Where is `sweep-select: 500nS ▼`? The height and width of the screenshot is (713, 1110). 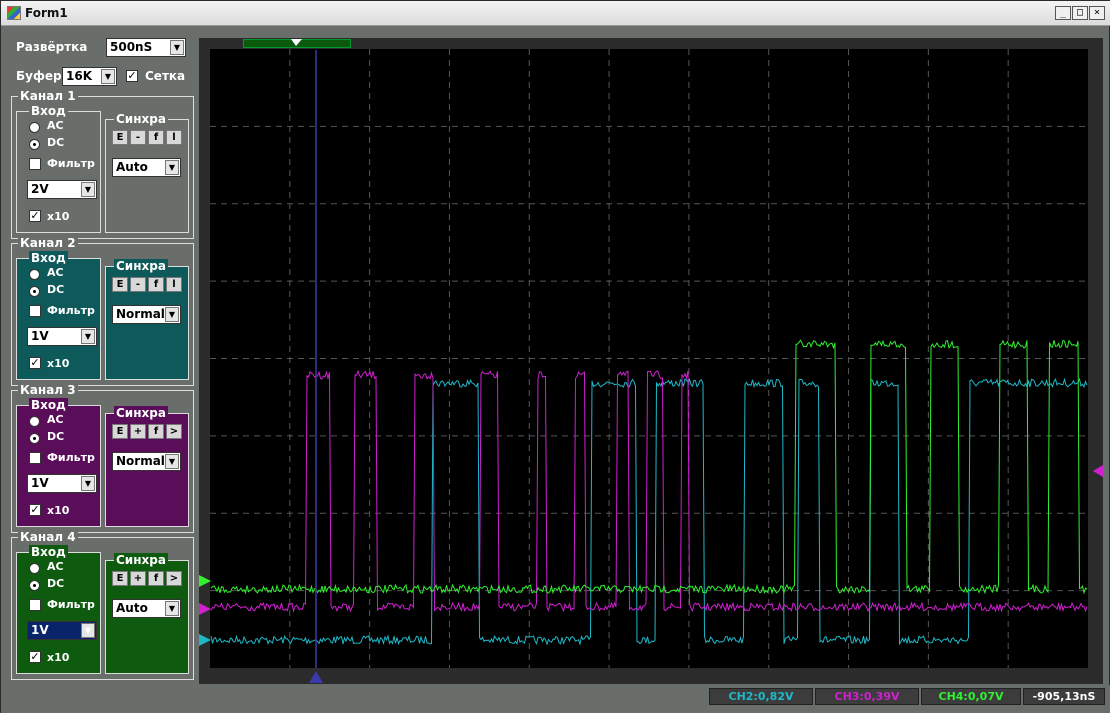 sweep-select: 500nS ▼ is located at coordinates (146, 47).